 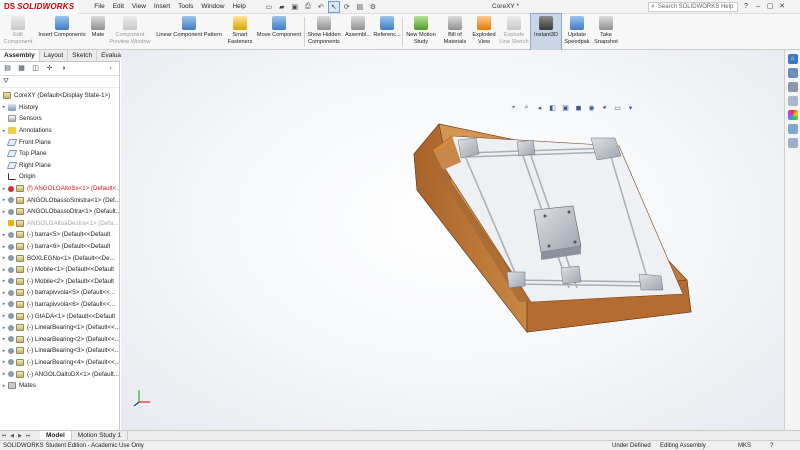 What do you see at coordinates (21, 68) in the screenshot?
I see `property-manager-icon: ▦` at bounding box center [21, 68].